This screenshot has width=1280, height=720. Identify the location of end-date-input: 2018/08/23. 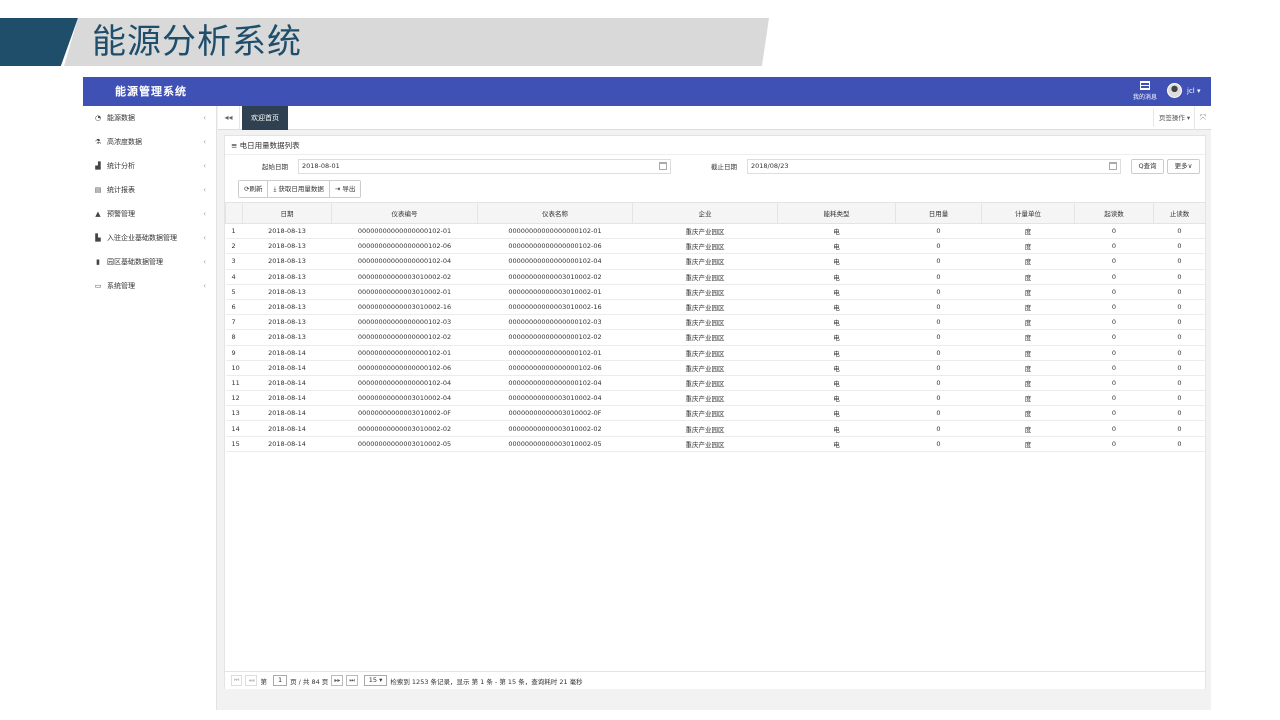
(934, 166).